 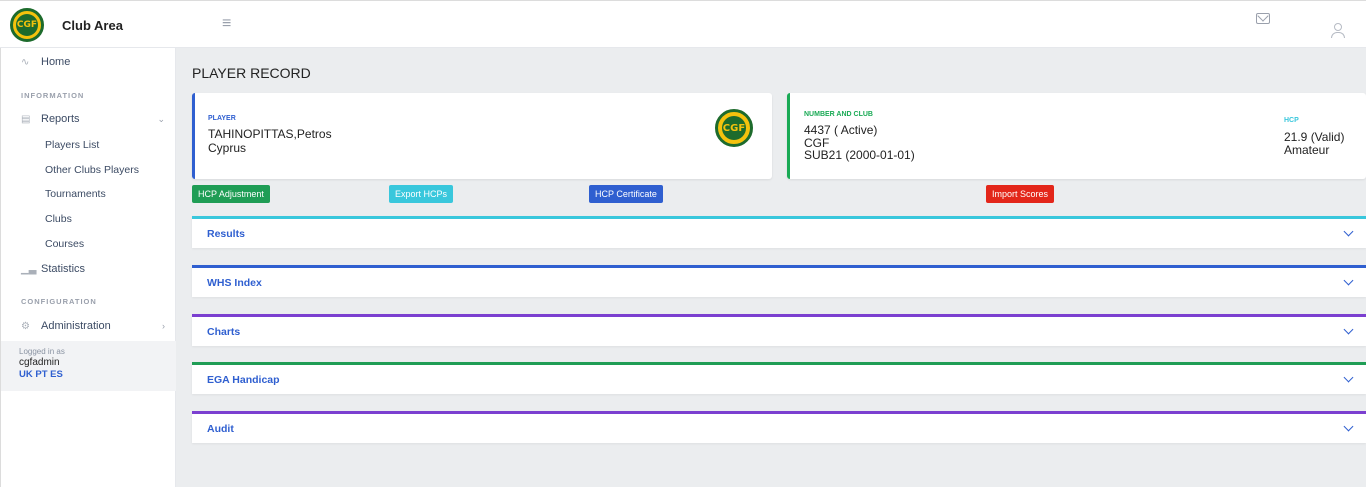 I want to click on club-logo: CGF, so click(x=27, y=25).